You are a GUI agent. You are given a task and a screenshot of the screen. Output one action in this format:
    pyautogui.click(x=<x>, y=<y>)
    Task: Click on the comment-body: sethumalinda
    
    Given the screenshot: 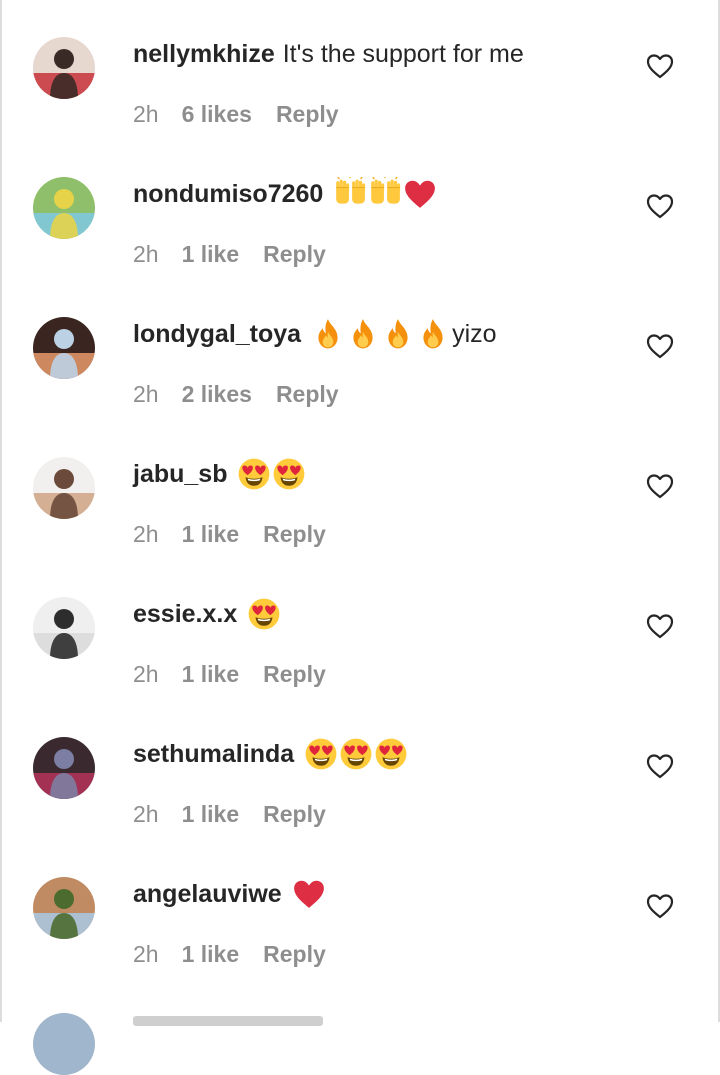 What is the action you would take?
    pyautogui.click(x=271, y=754)
    